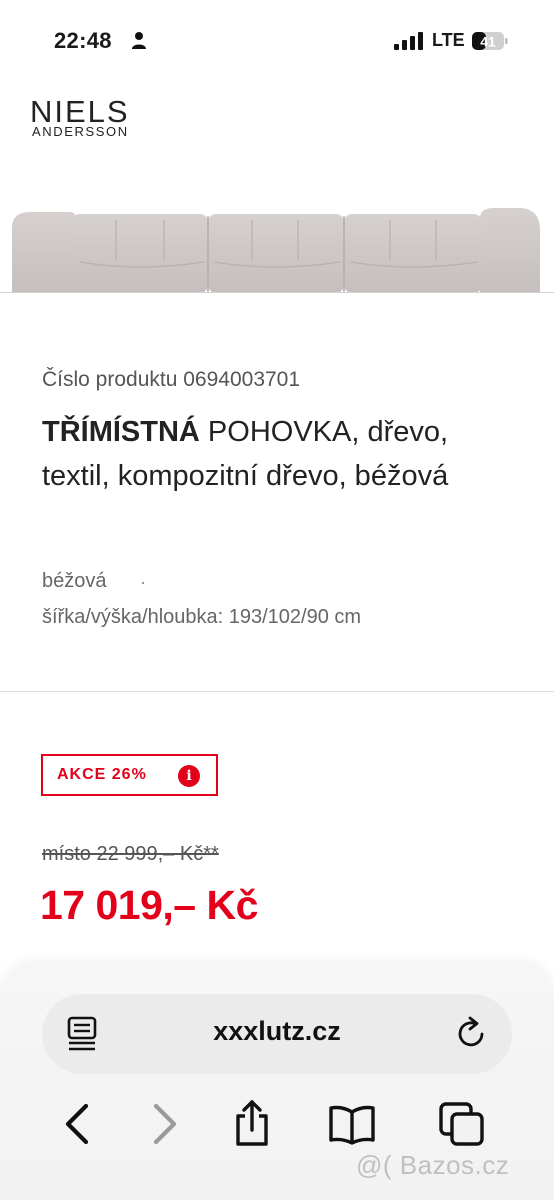  I want to click on battery-icon: 41, so click(490, 41).